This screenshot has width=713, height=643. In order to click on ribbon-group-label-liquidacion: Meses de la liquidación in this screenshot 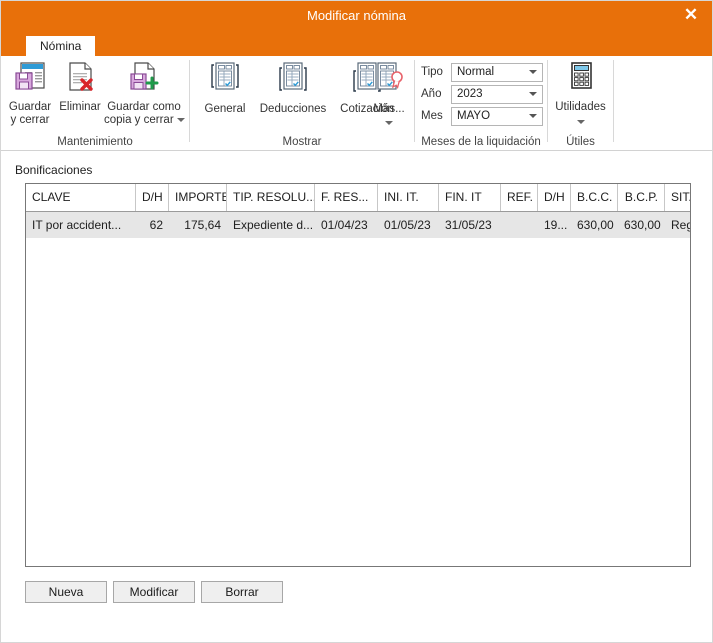, I will do `click(481, 142)`.